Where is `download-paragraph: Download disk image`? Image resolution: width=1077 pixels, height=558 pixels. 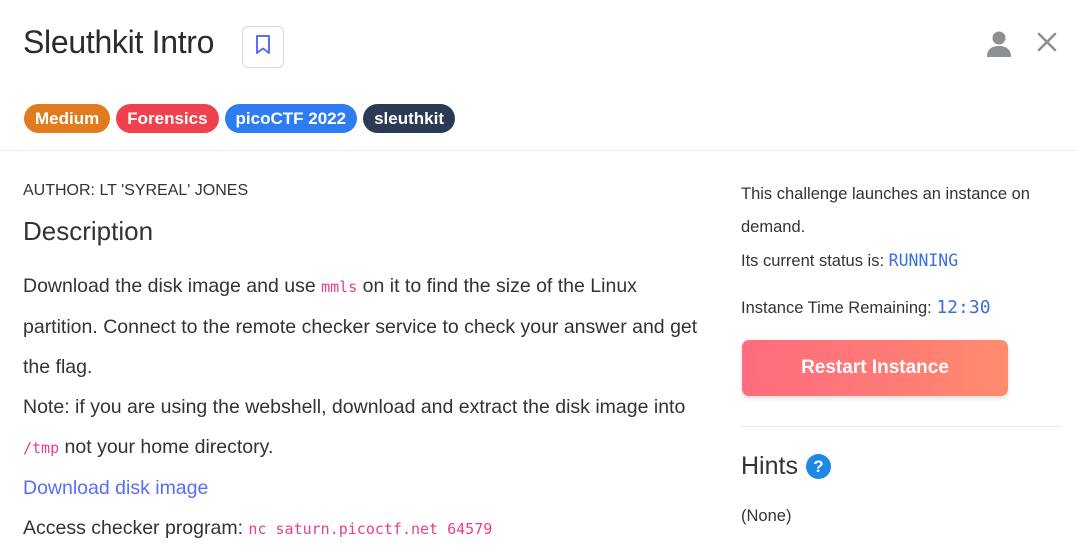
download-paragraph: Download disk image is located at coordinates (368, 488).